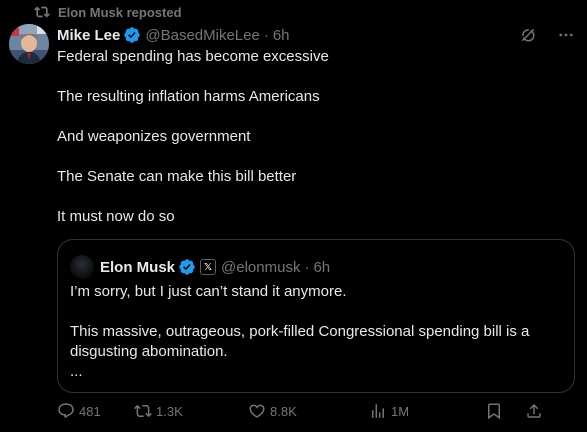  I want to click on bookmark-icon, so click(494, 411).